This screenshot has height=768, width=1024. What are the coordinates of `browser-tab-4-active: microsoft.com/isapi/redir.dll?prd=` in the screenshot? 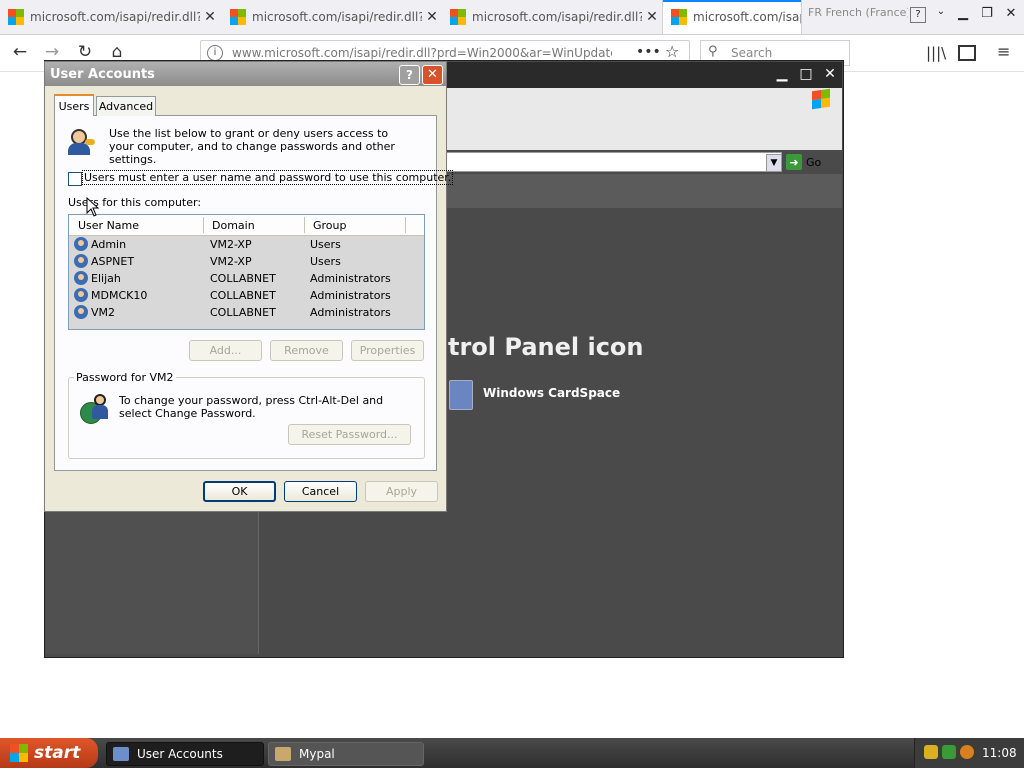 It's located at (732, 17).